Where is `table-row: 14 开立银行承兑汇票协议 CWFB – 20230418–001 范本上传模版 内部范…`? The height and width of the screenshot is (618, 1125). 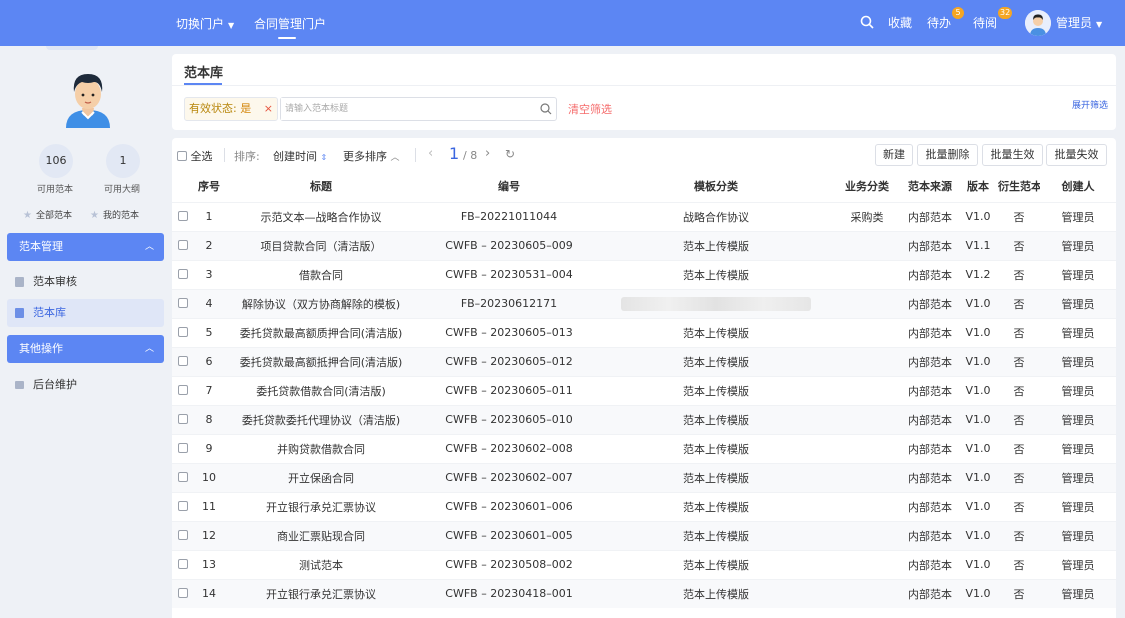 table-row: 14 开立银行承兑汇票协议 CWFB – 20230418–001 范本上传模版 内部范… is located at coordinates (644, 593).